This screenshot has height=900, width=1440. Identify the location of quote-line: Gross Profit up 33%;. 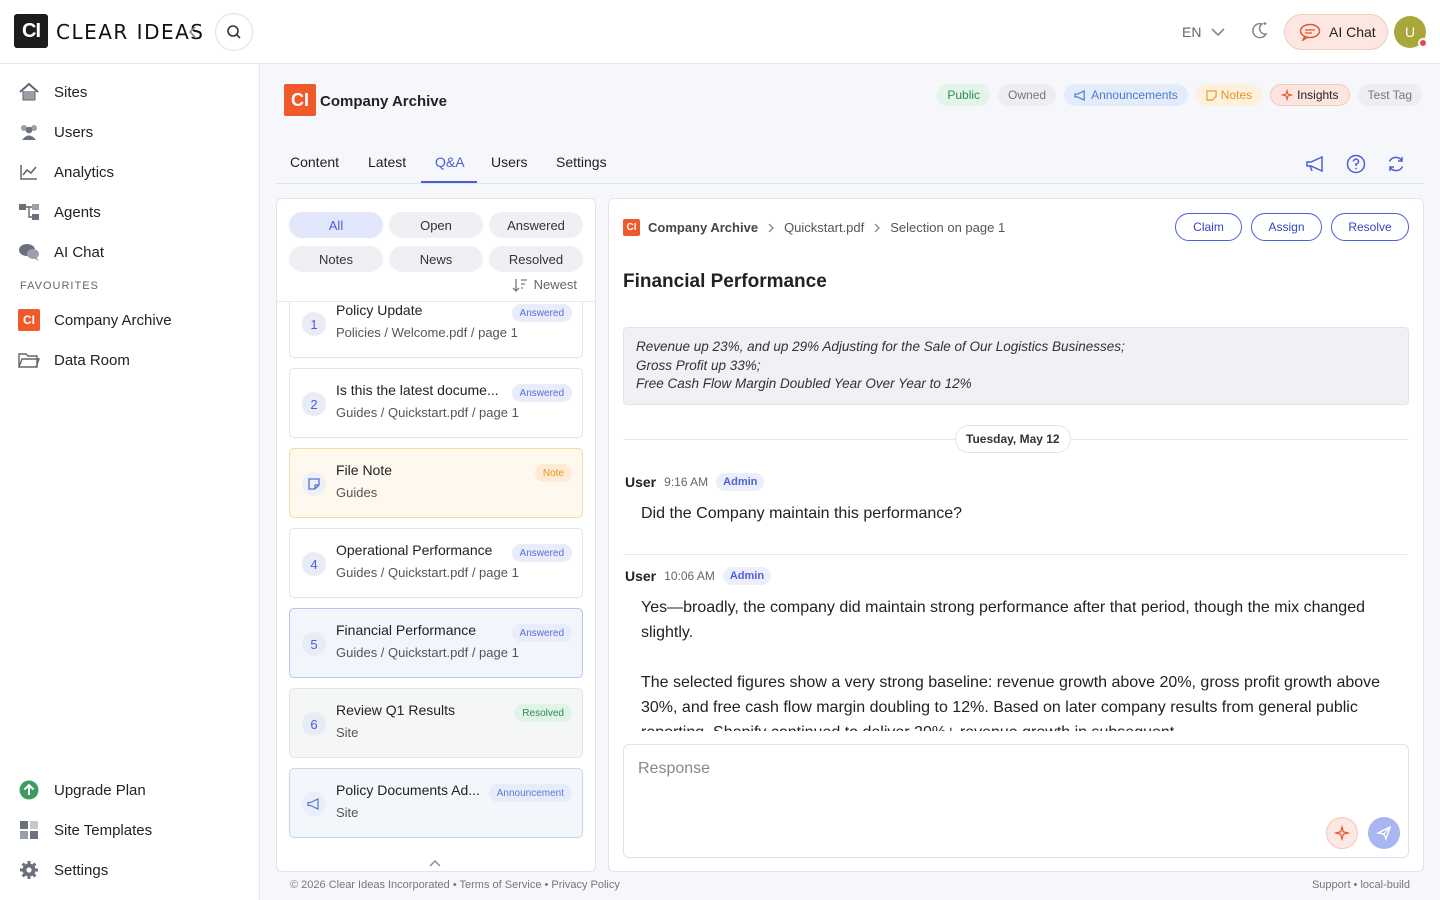
(698, 365).